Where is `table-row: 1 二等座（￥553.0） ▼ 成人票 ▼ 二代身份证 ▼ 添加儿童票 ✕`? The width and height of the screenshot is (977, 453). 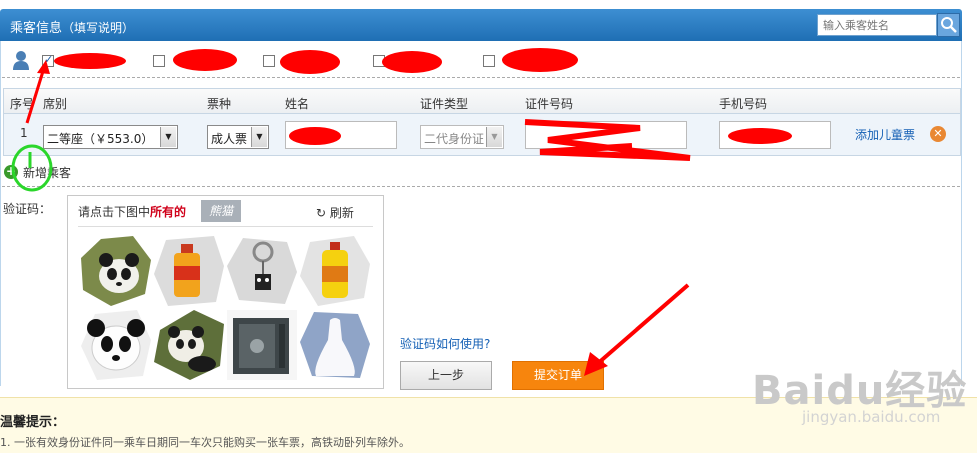
table-row: 1 二等座（￥553.0） ▼ 成人票 ▼ 二代身份证 ▼ 添加儿童票 ✕ is located at coordinates (482, 134).